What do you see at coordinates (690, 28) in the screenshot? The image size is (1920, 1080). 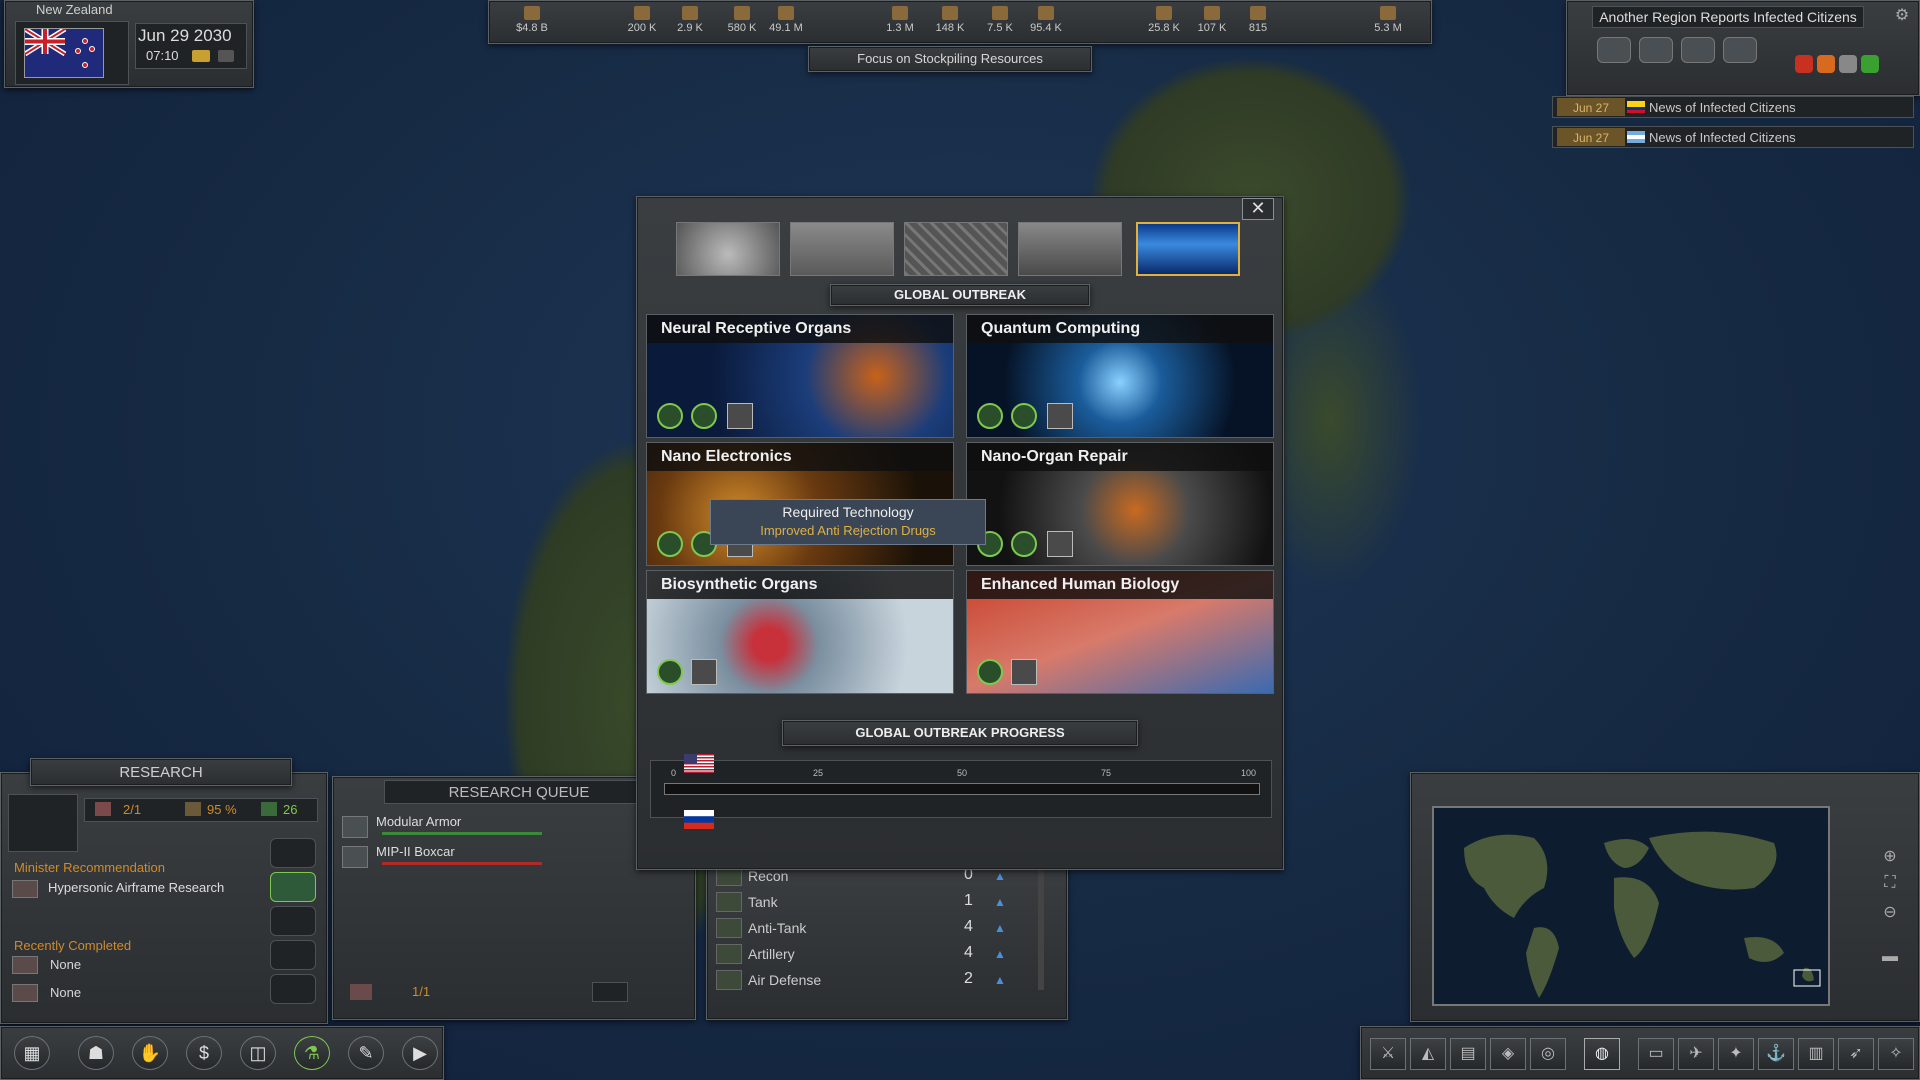 I see `resource-value: 2.9 K` at bounding box center [690, 28].